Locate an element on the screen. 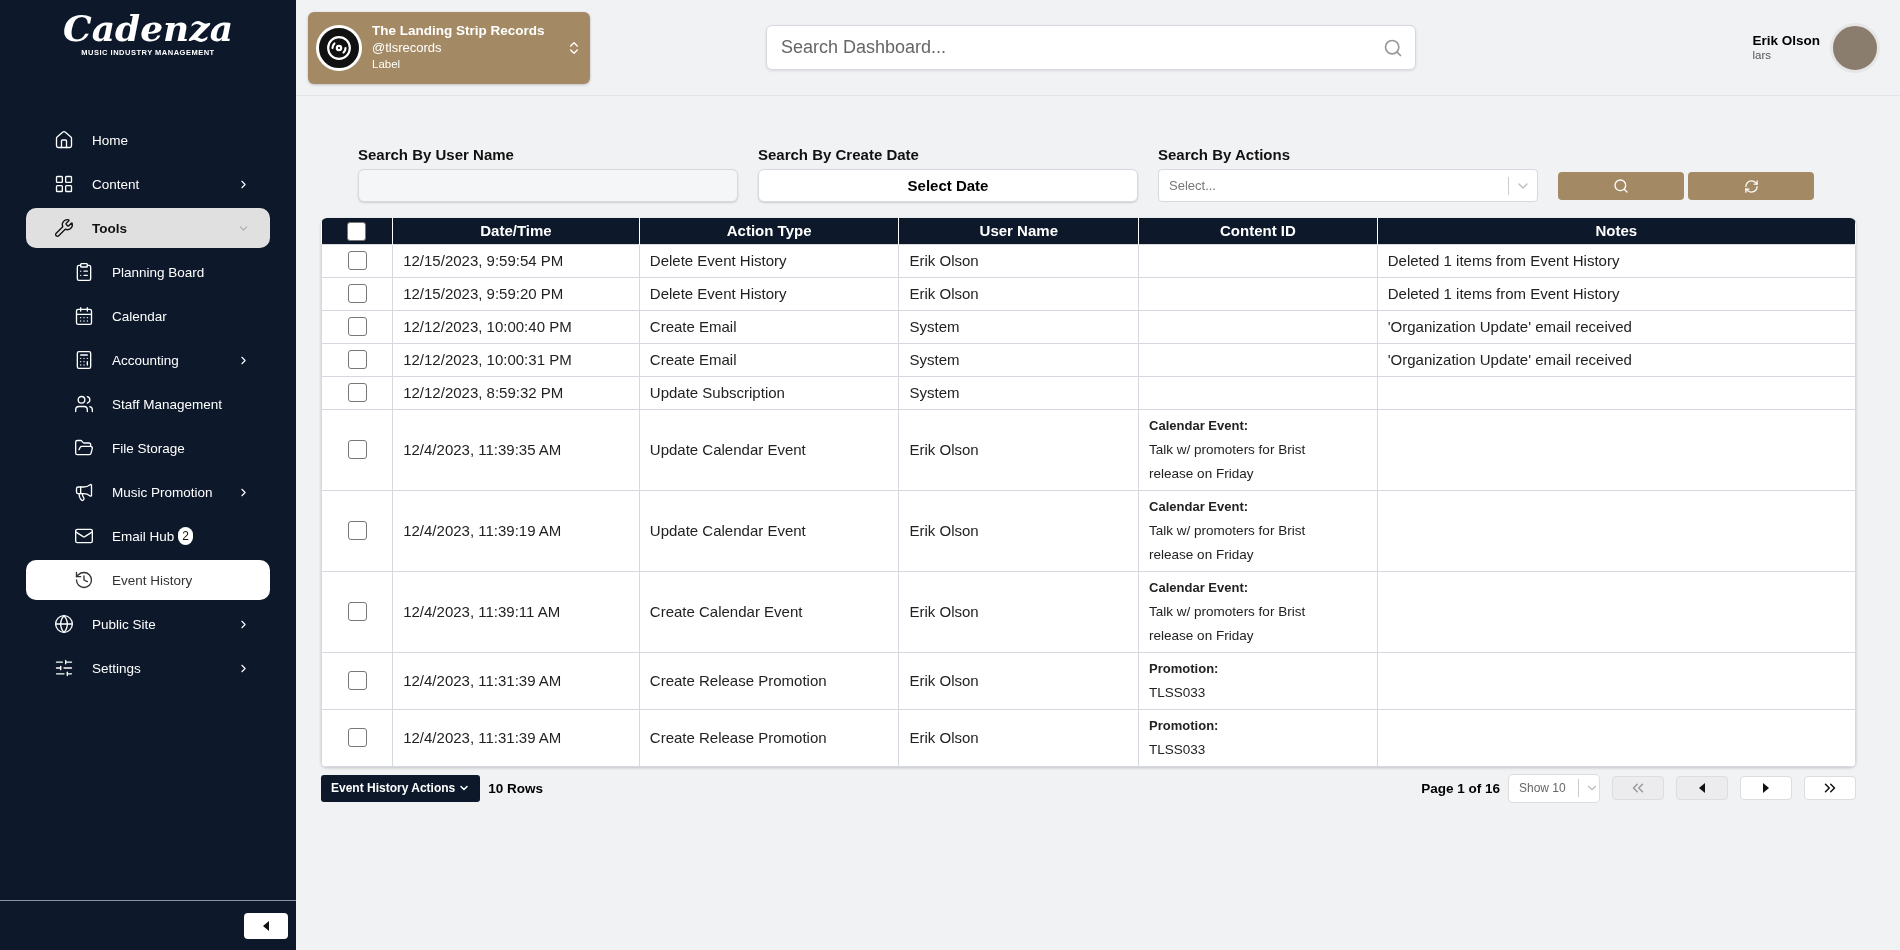 The image size is (1900, 950). table-cell: 12/12/2023, 10:00:31 PM is located at coordinates (516, 359).